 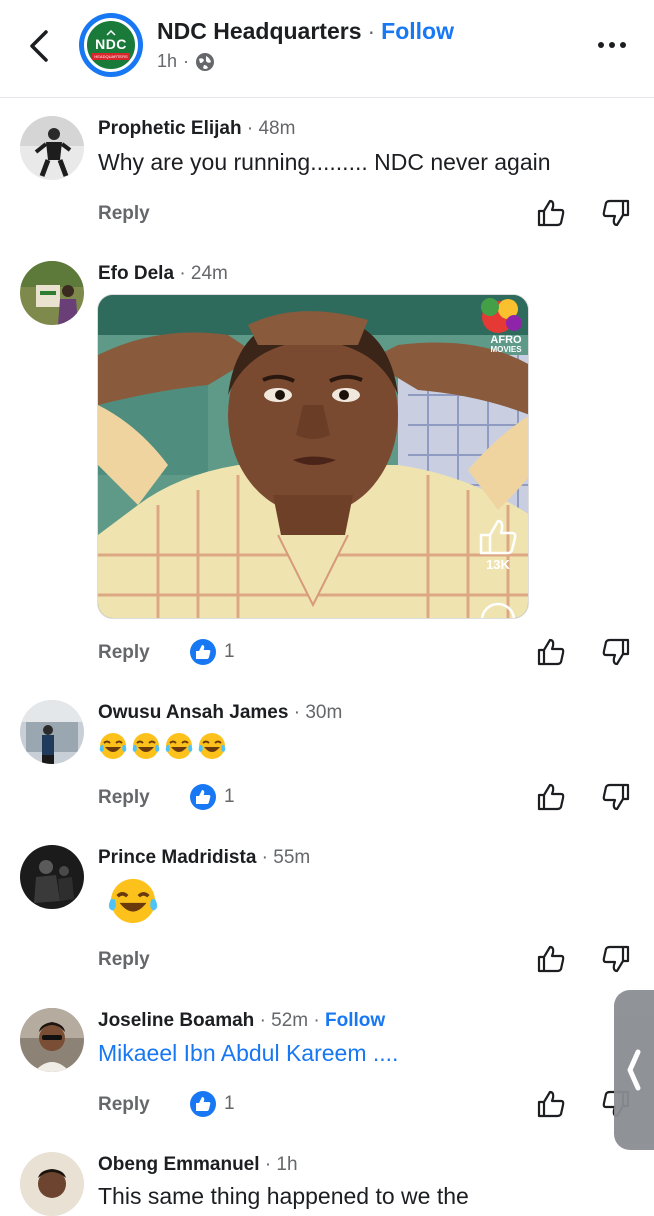 What do you see at coordinates (506, 349) in the screenshot?
I see `watermark-line2: MOVIES` at bounding box center [506, 349].